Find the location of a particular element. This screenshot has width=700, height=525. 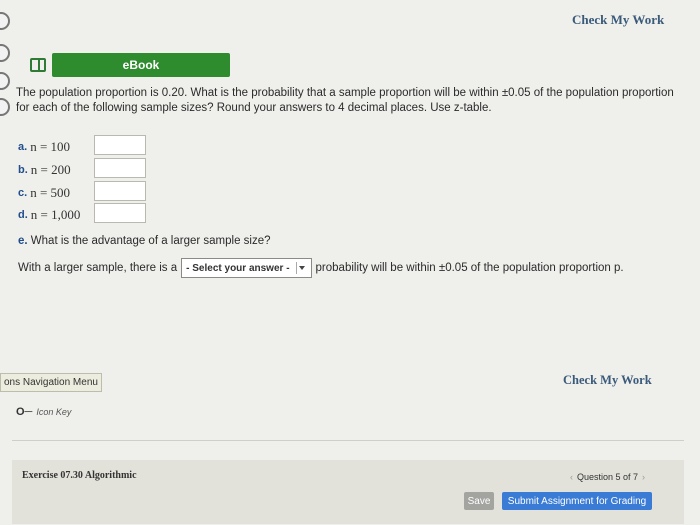

sample-size: n = 200 is located at coordinates (50, 169).